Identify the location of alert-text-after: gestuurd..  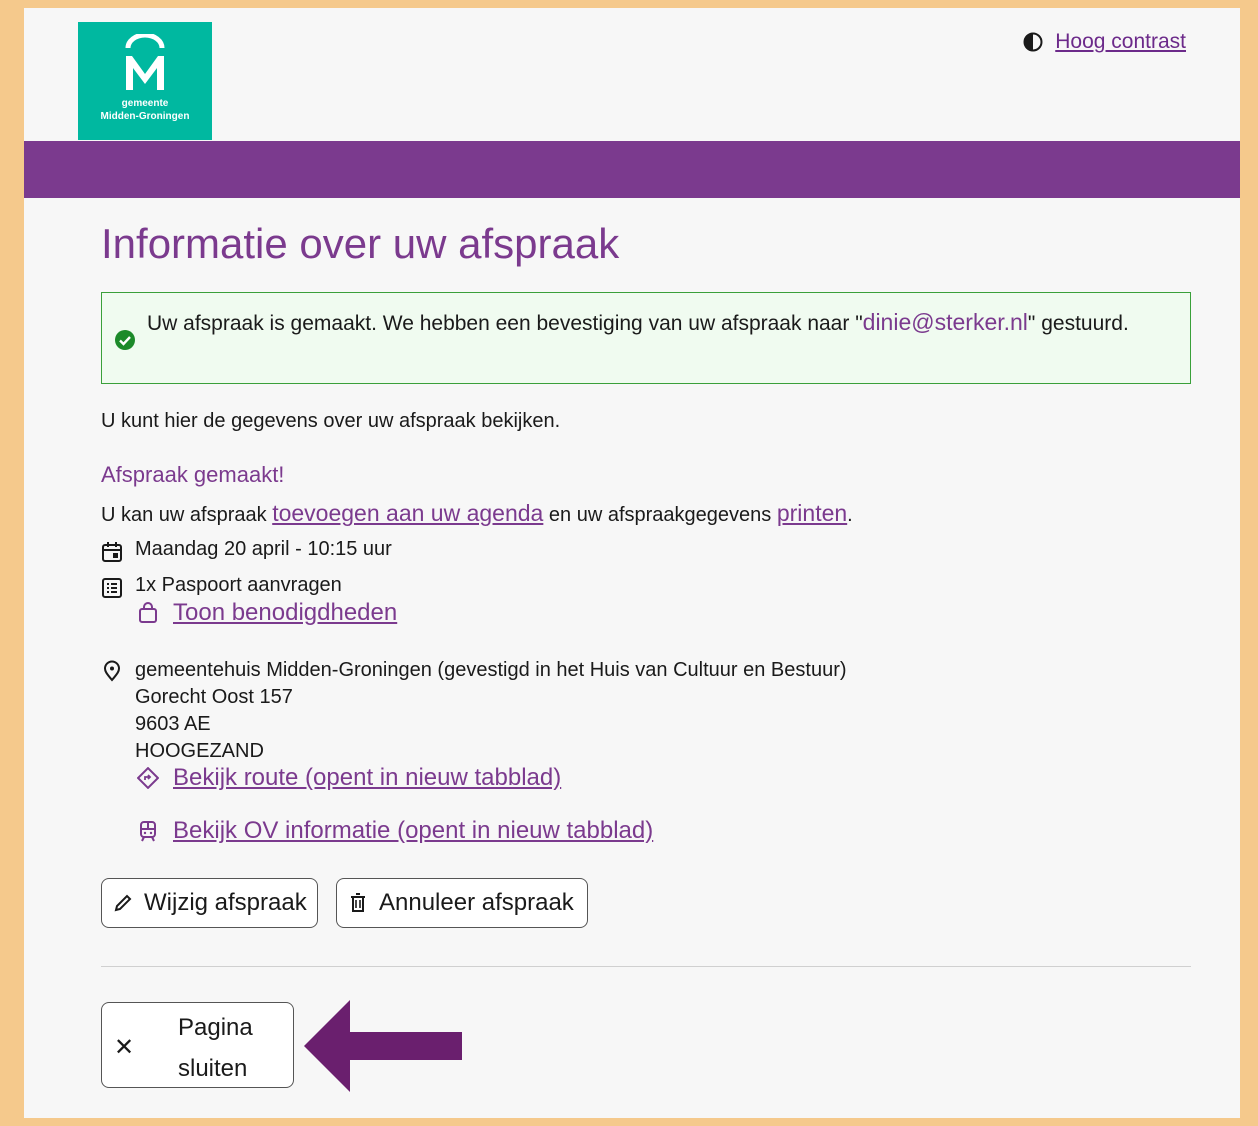
(1082, 323).